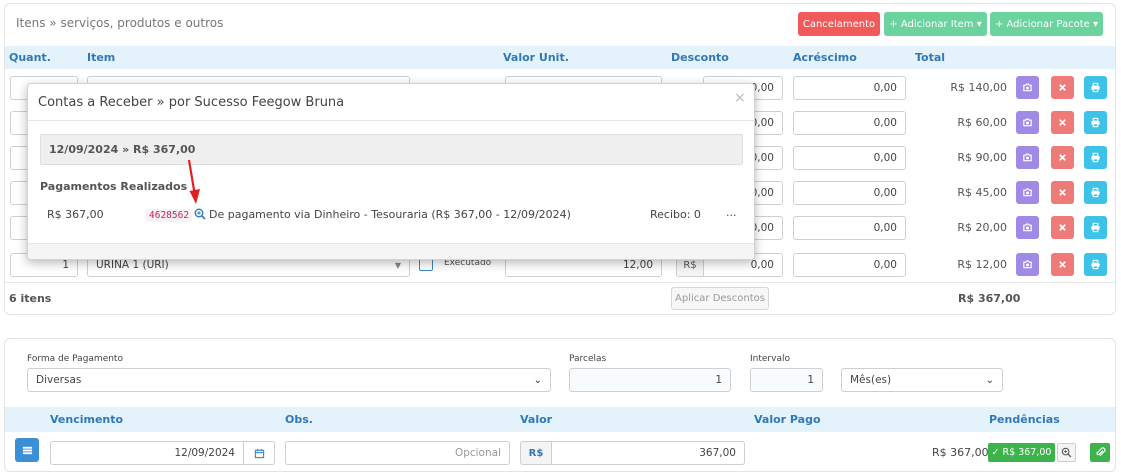  Describe the element at coordinates (391, 149) in the screenshot. I see `installment-bar: 12/09/2024 » R$ 367,00` at that location.